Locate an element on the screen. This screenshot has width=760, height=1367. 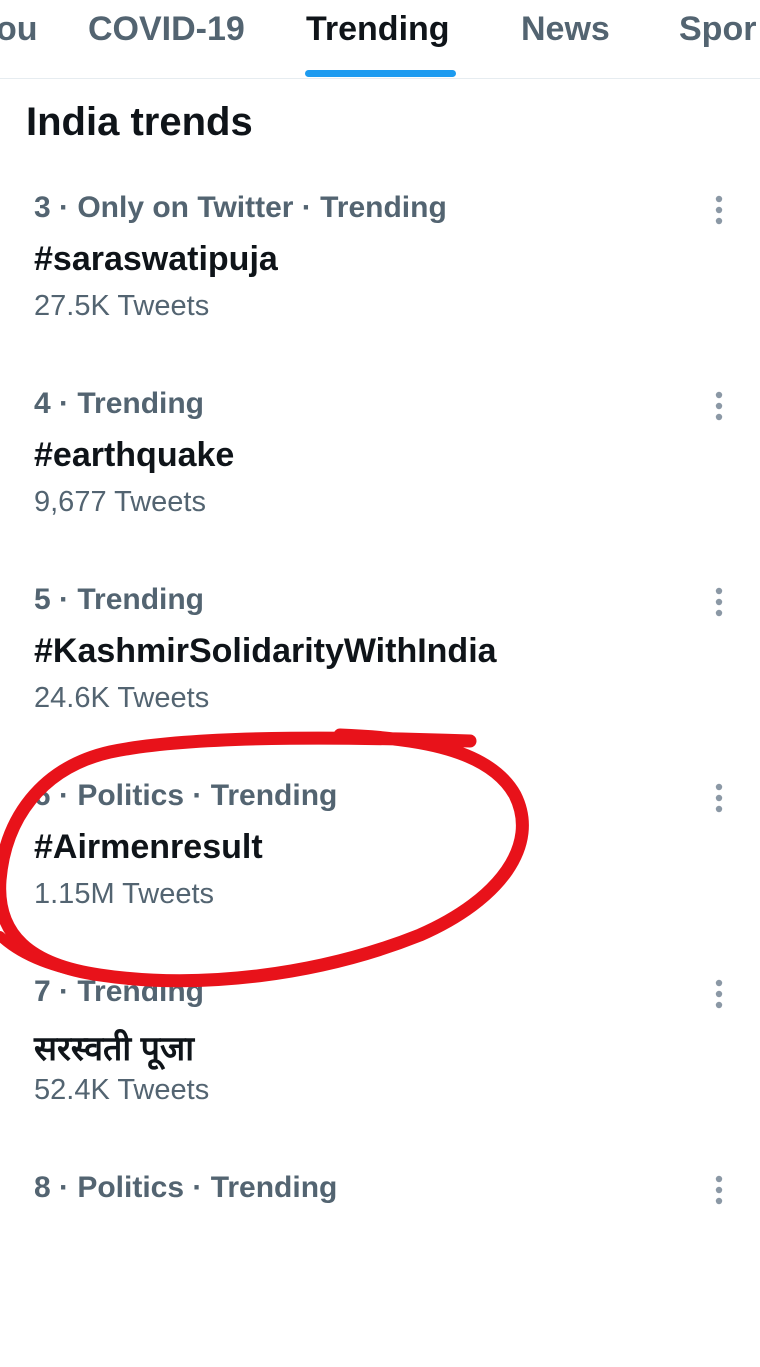
section-title: India trends is located at coordinates (139, 122).